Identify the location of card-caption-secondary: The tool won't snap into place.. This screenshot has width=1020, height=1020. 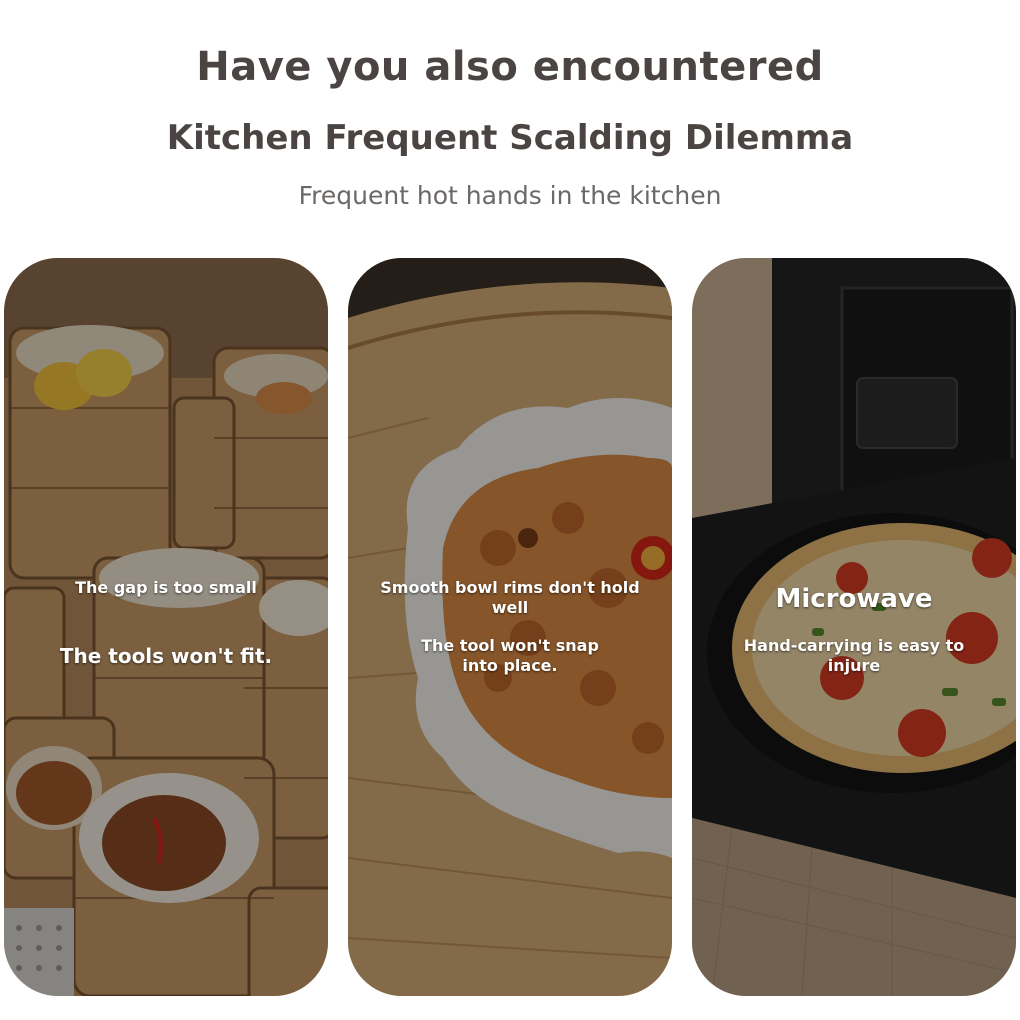
(510, 655).